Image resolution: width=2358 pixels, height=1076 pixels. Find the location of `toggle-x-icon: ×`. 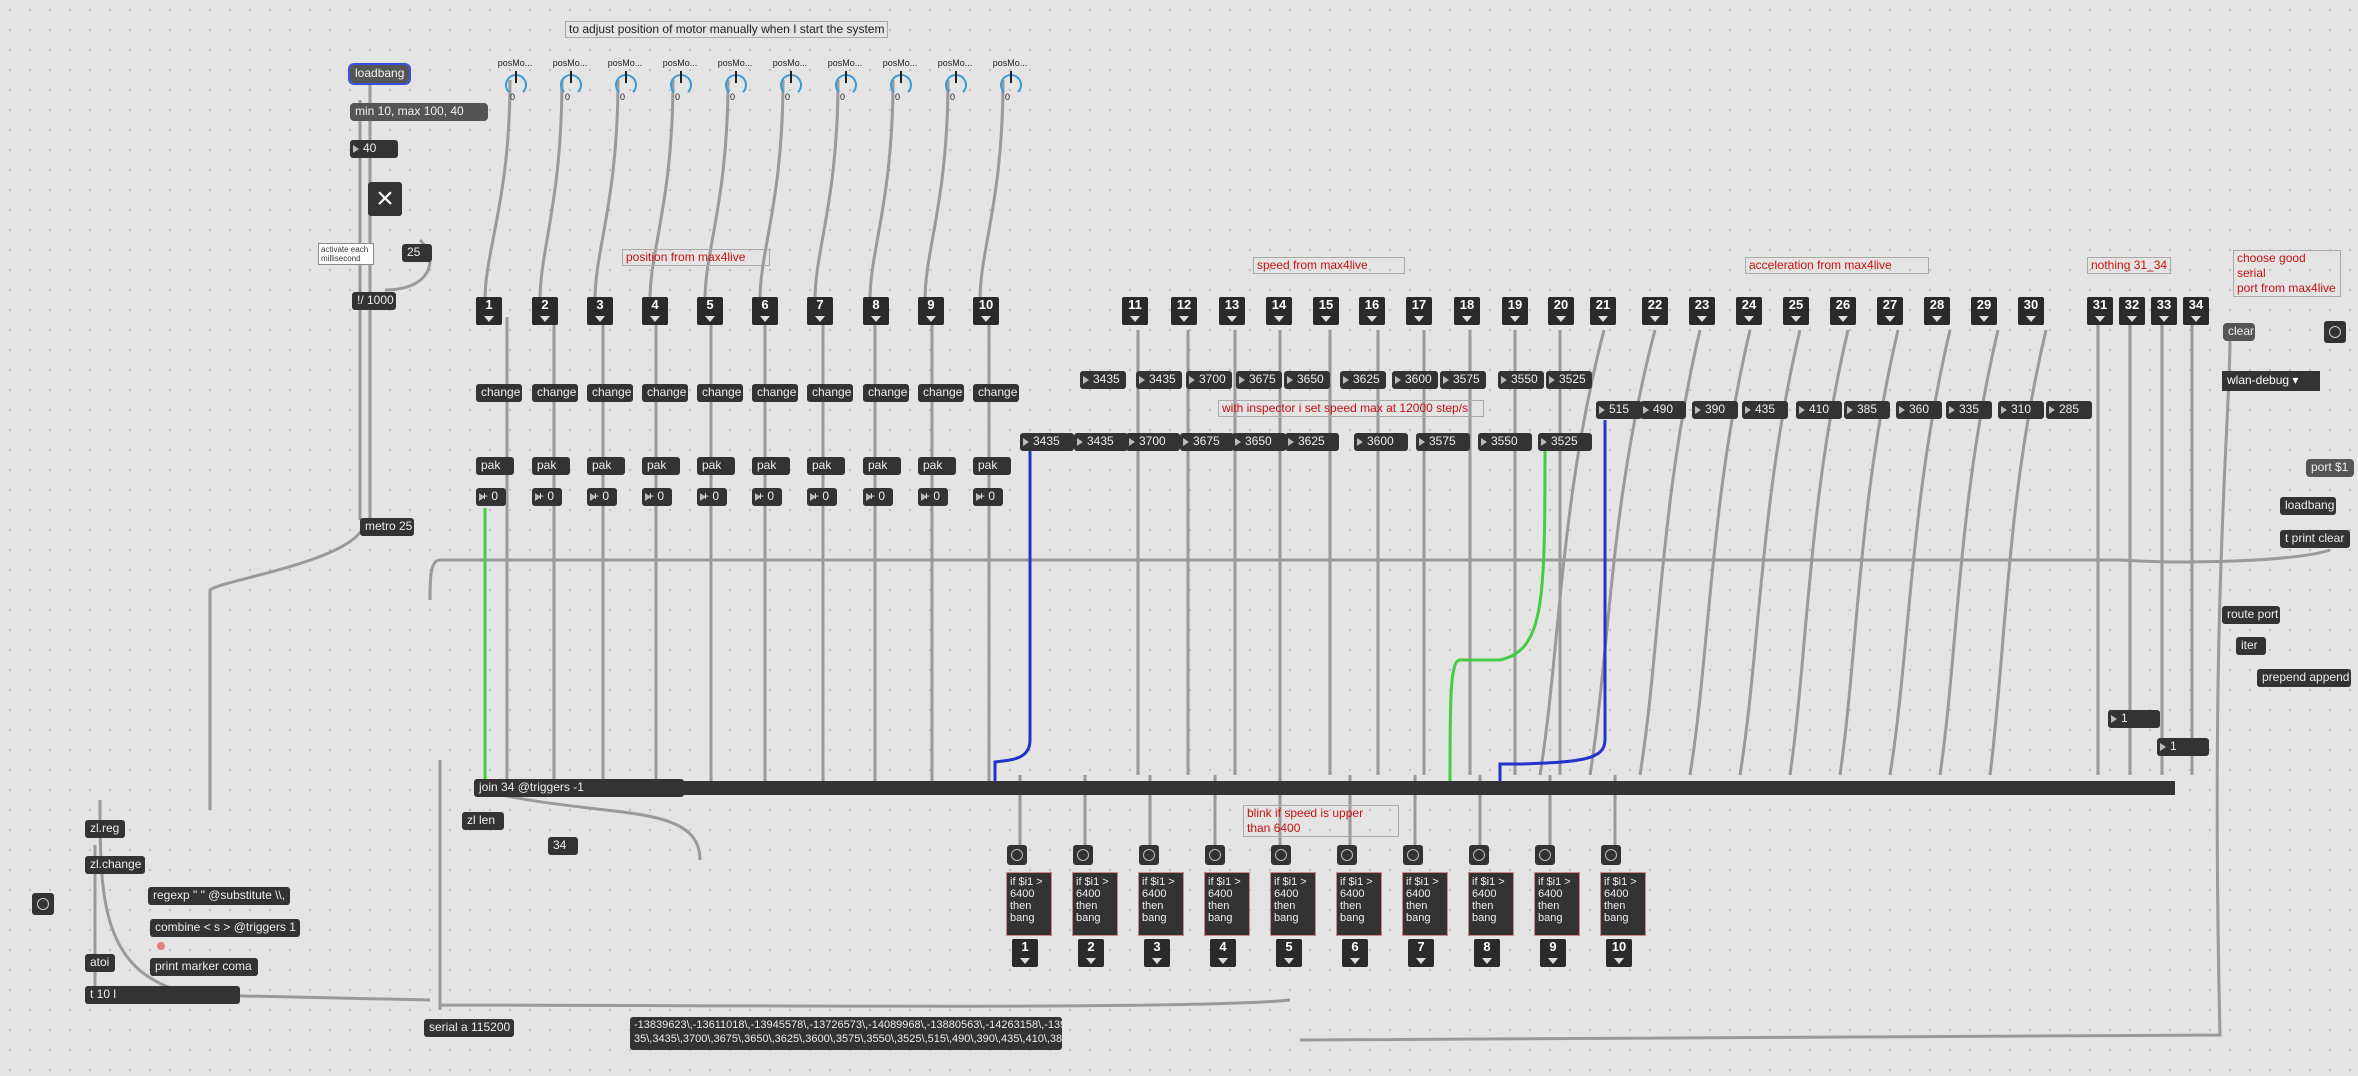

toggle-x-icon: × is located at coordinates (385, 199).